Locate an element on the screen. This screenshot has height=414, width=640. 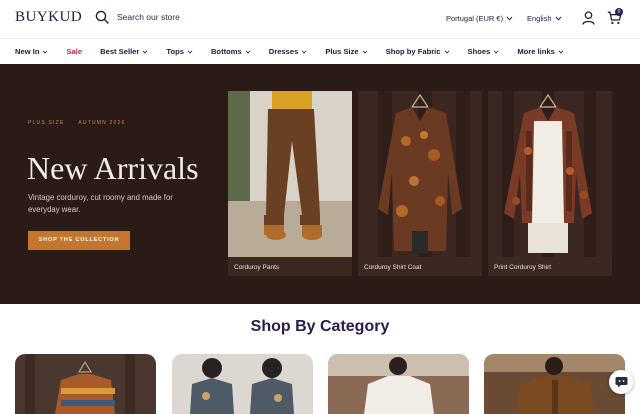
nav-item-dresses: Dresses is located at coordinates (288, 51).